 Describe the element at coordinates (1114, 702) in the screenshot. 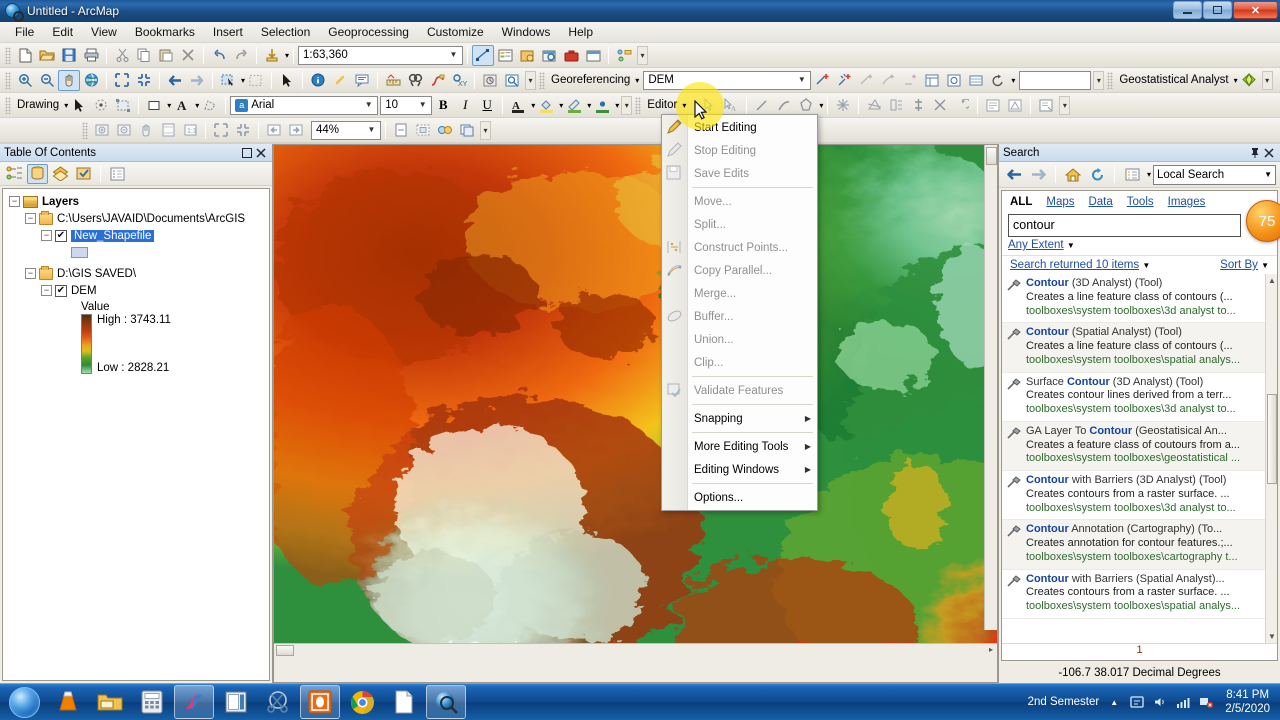

I see `tray-expand-icon: ▲` at that location.